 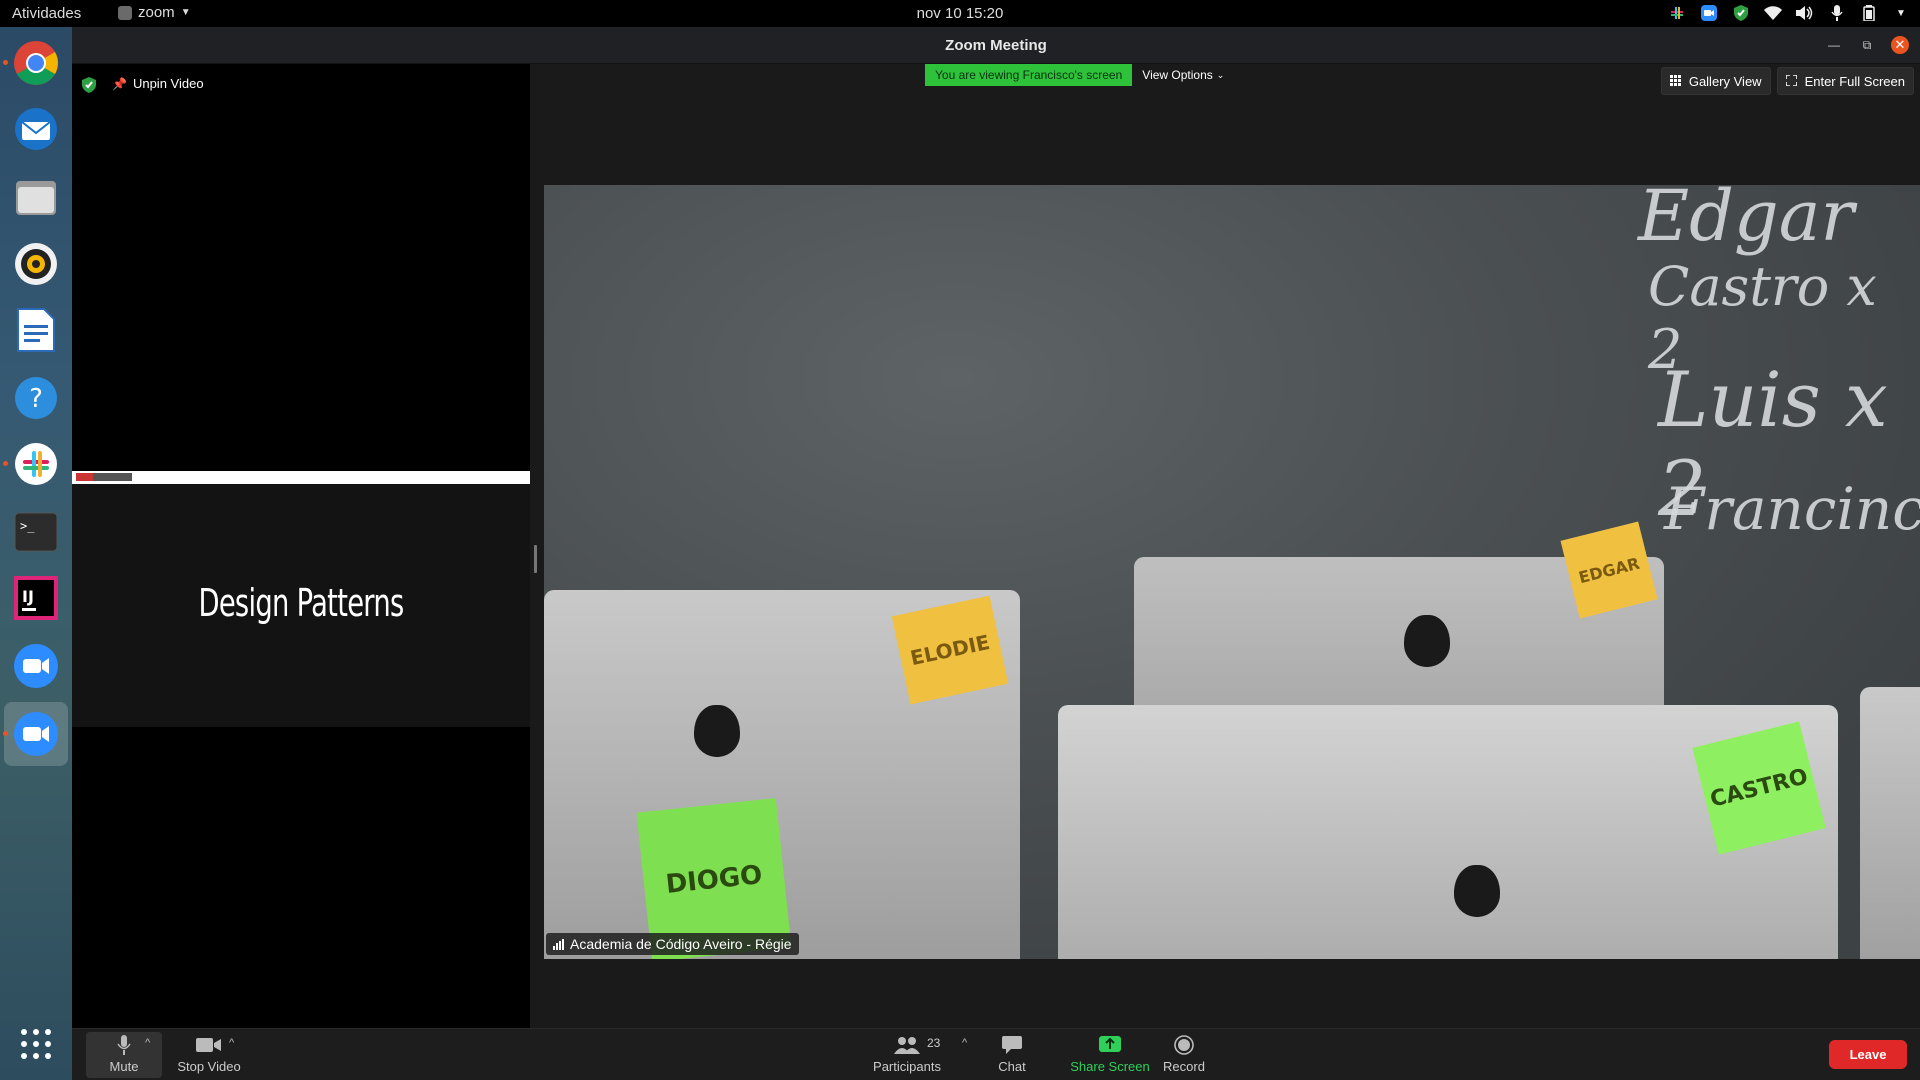 What do you see at coordinates (1609, 570) in the screenshot?
I see `sticky-note-label: EDGAR` at bounding box center [1609, 570].